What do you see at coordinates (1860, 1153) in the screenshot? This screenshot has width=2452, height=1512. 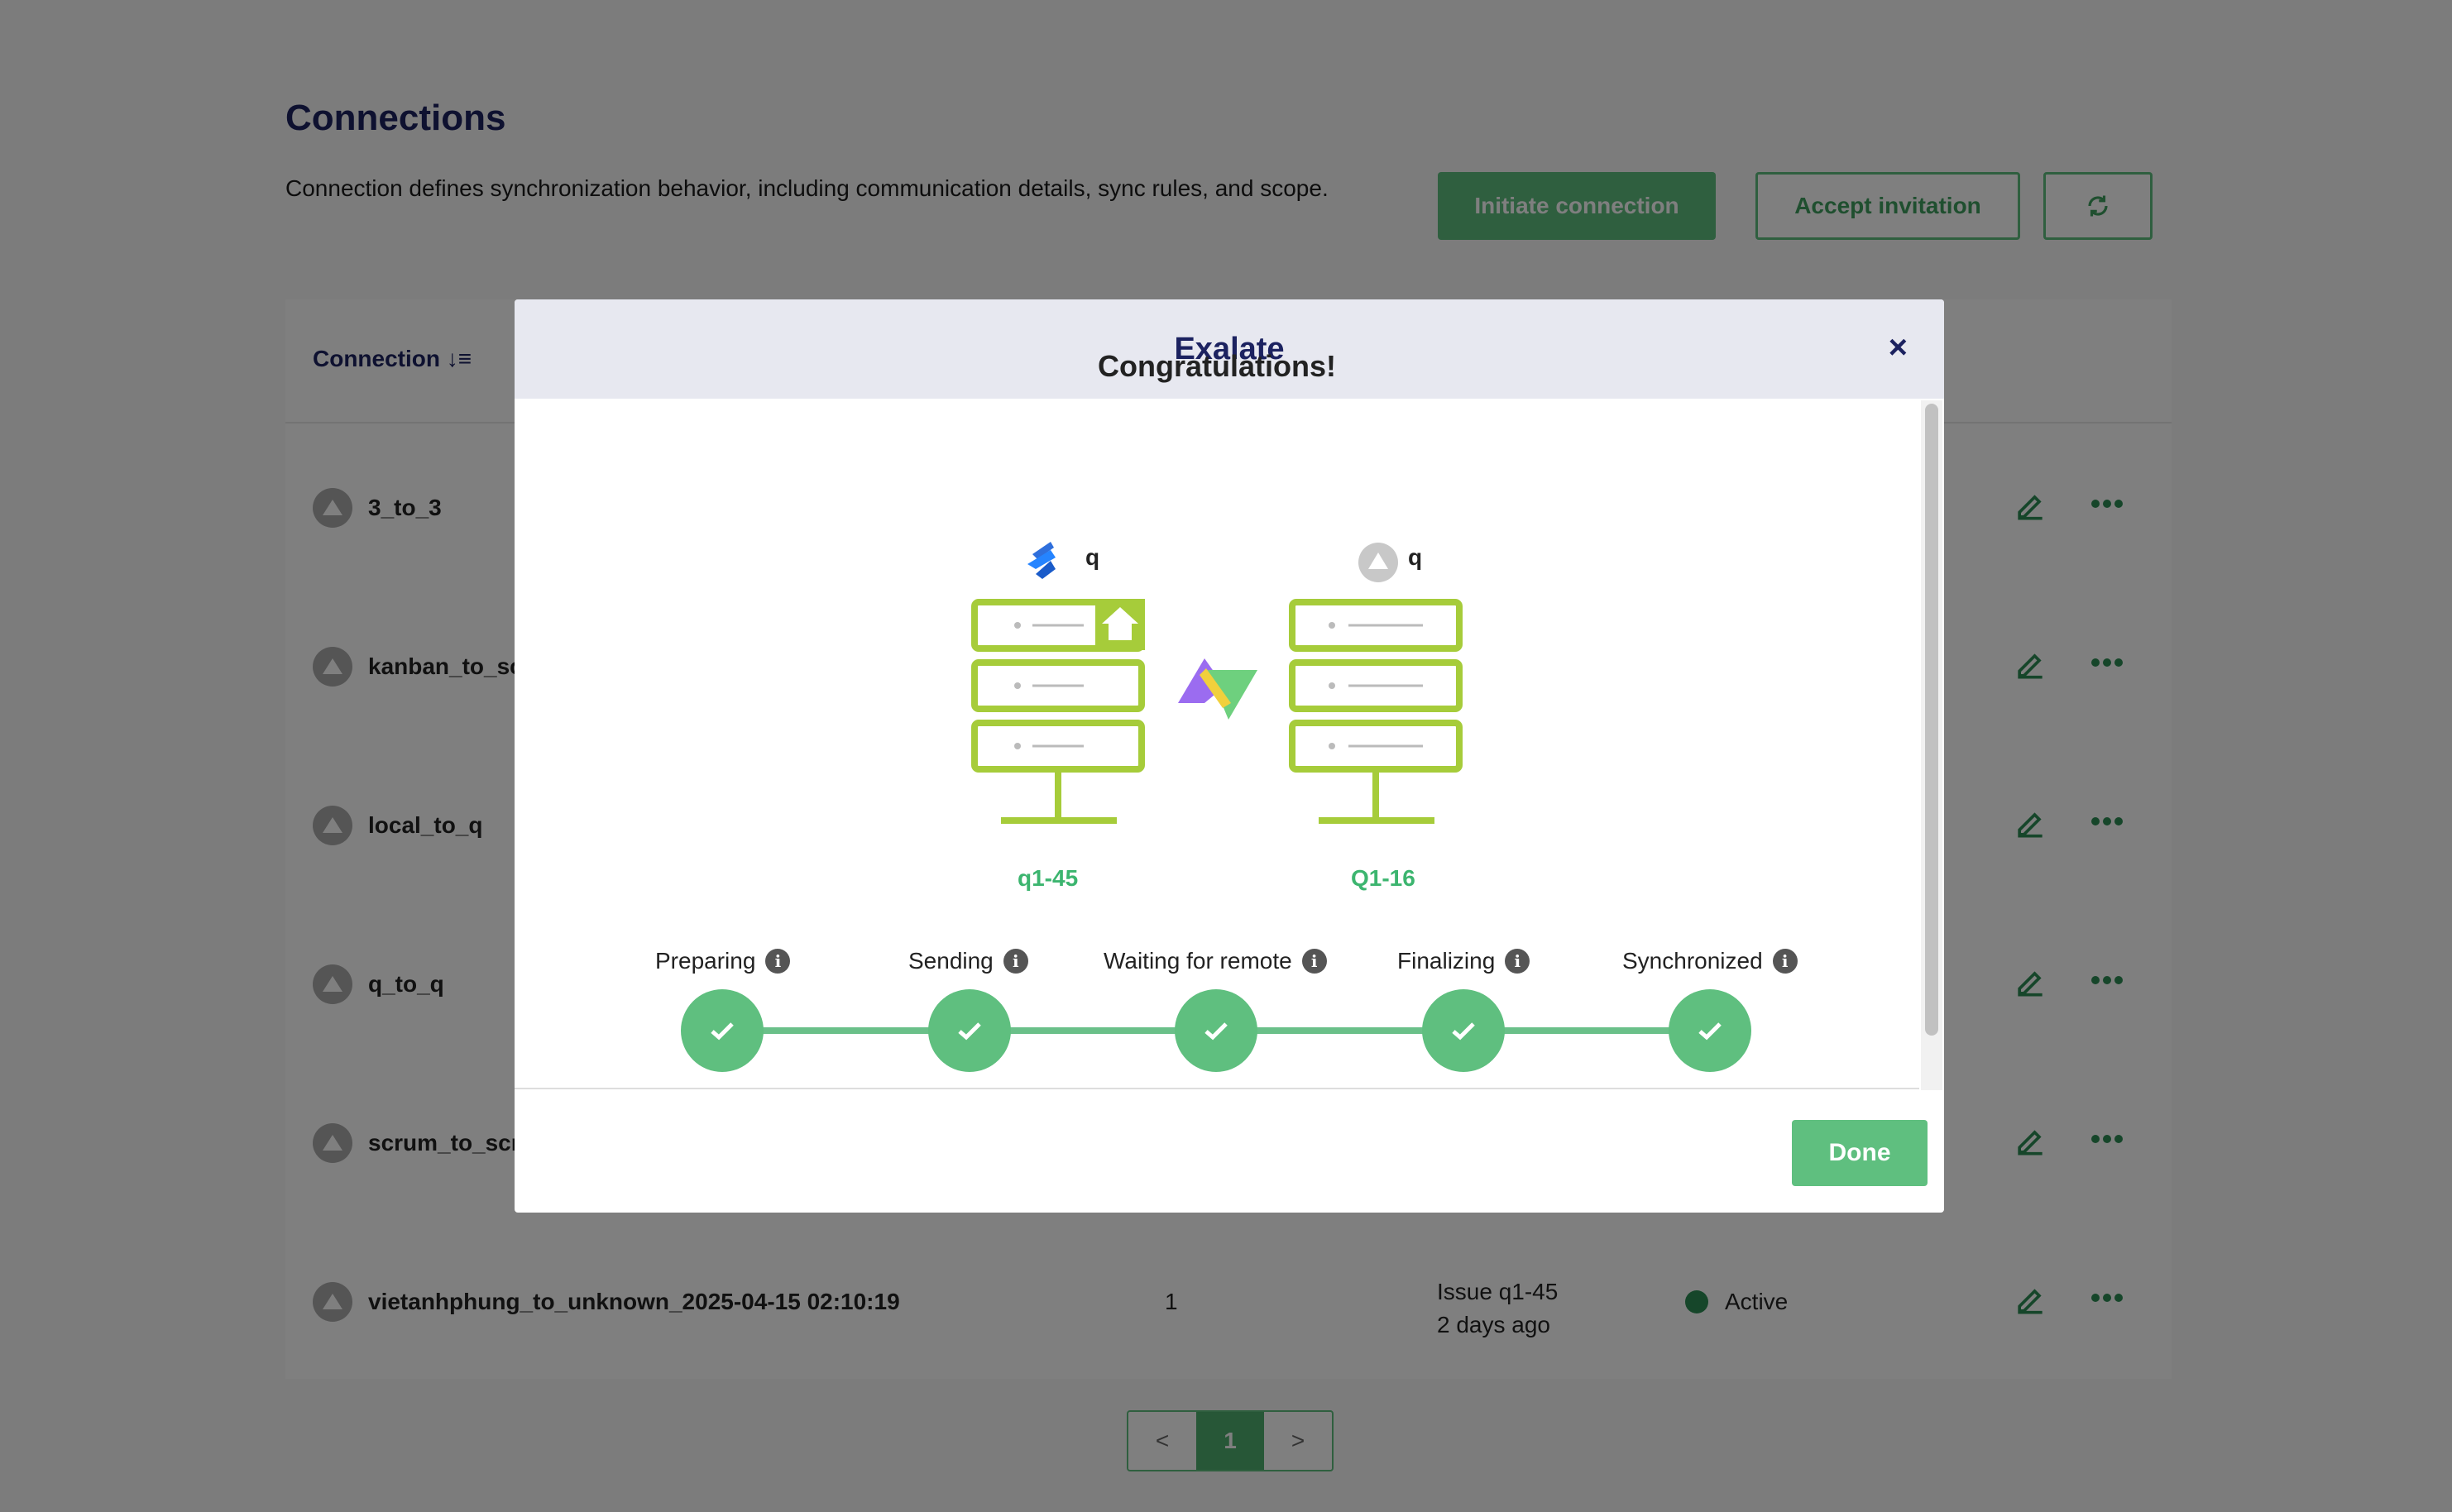 I see `done-button: Done` at bounding box center [1860, 1153].